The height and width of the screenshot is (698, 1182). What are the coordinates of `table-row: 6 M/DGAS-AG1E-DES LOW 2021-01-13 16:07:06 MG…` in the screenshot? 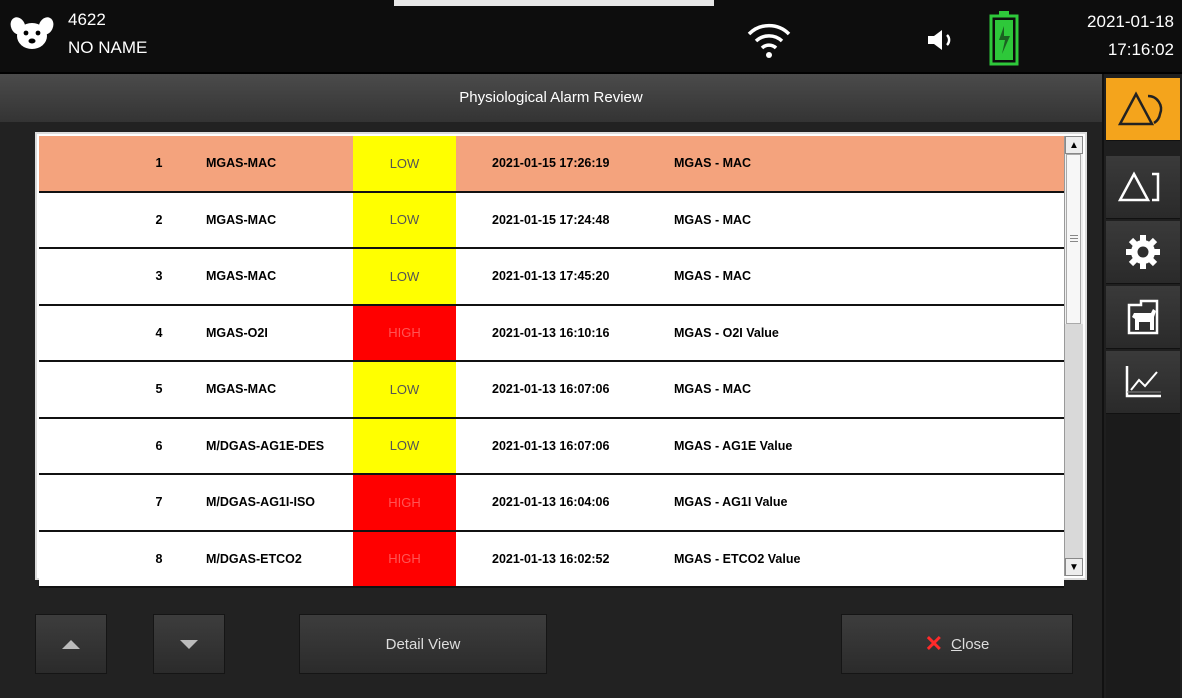 It's located at (551, 446).